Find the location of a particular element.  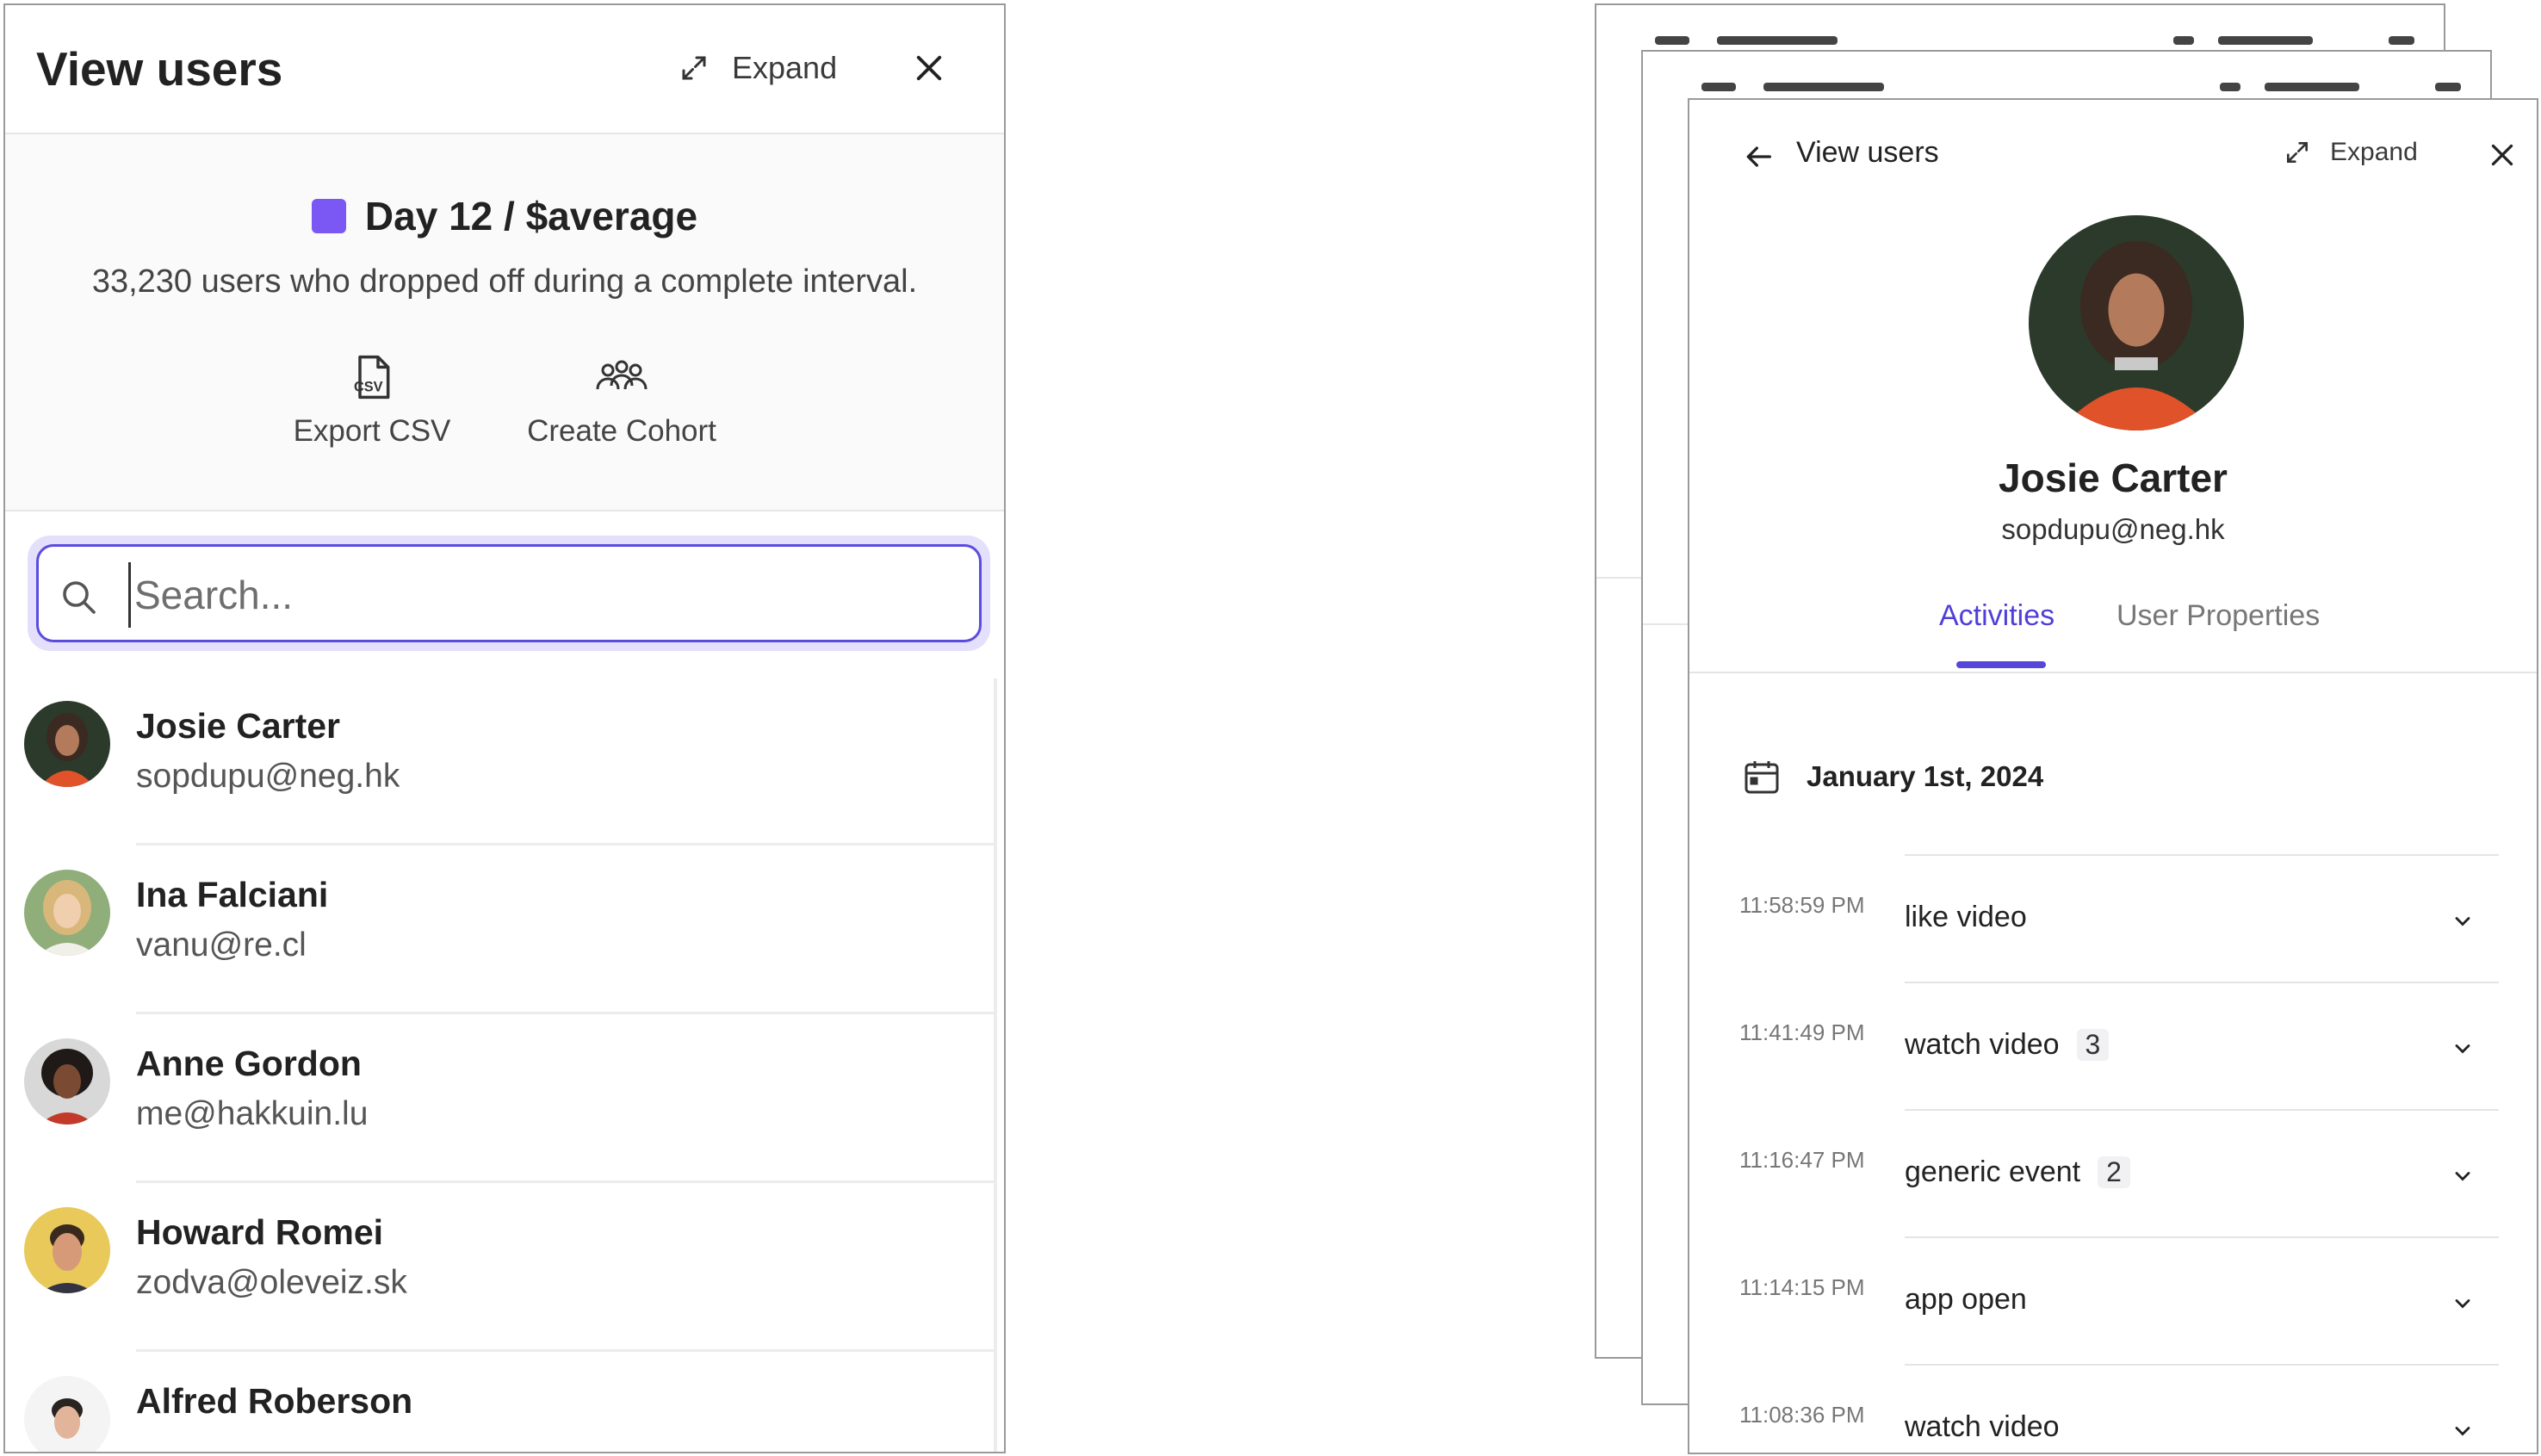

search-focus-ring is located at coordinates (509, 594).